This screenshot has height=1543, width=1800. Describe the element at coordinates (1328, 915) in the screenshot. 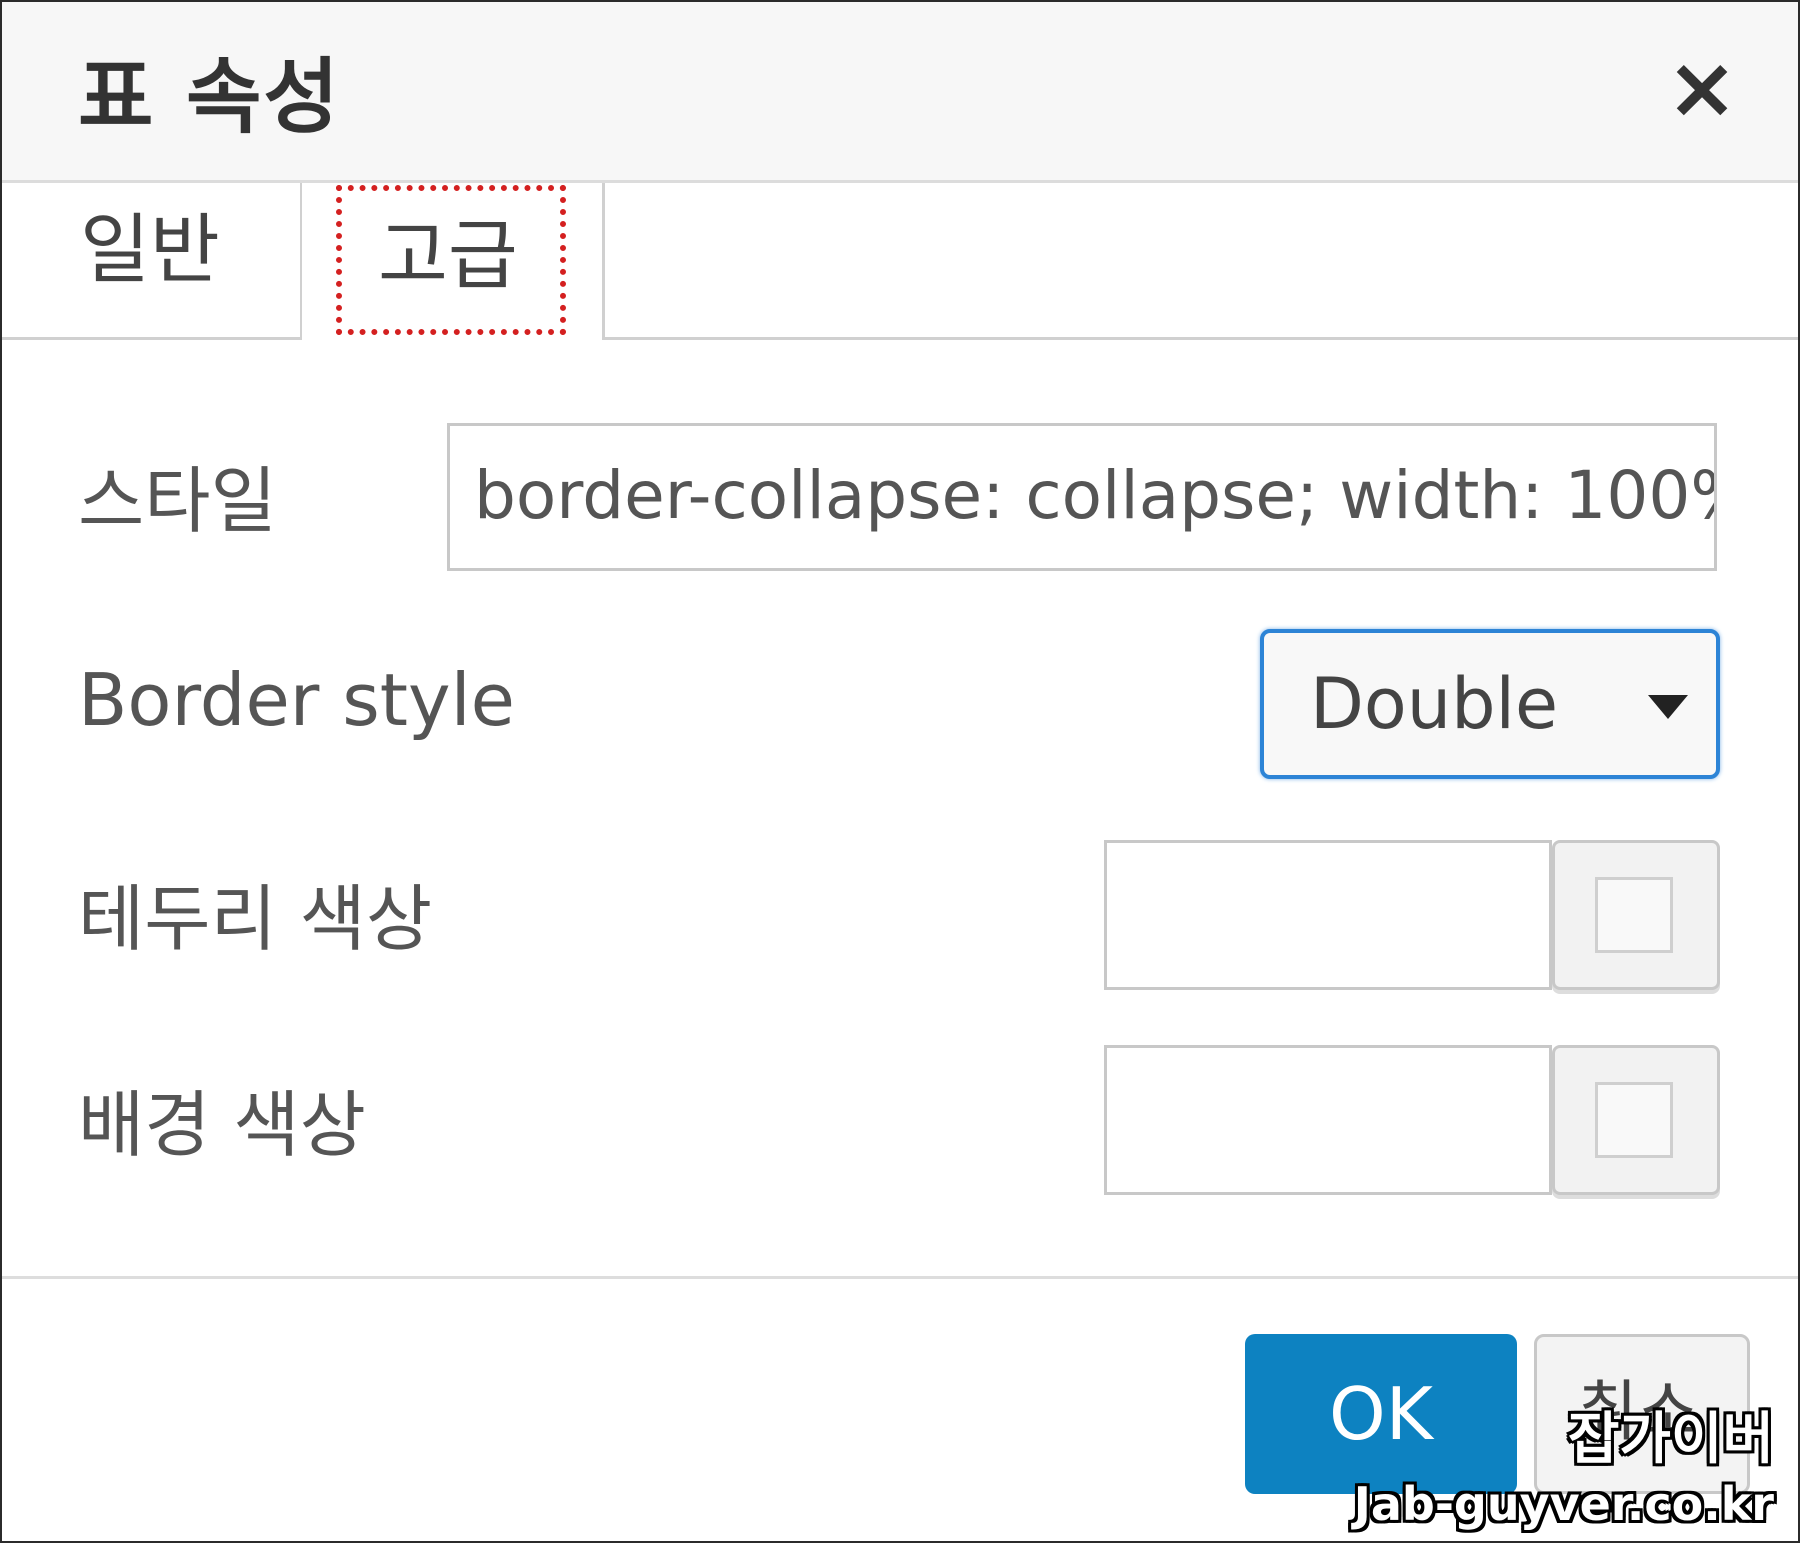

I see `border-color-input` at that location.